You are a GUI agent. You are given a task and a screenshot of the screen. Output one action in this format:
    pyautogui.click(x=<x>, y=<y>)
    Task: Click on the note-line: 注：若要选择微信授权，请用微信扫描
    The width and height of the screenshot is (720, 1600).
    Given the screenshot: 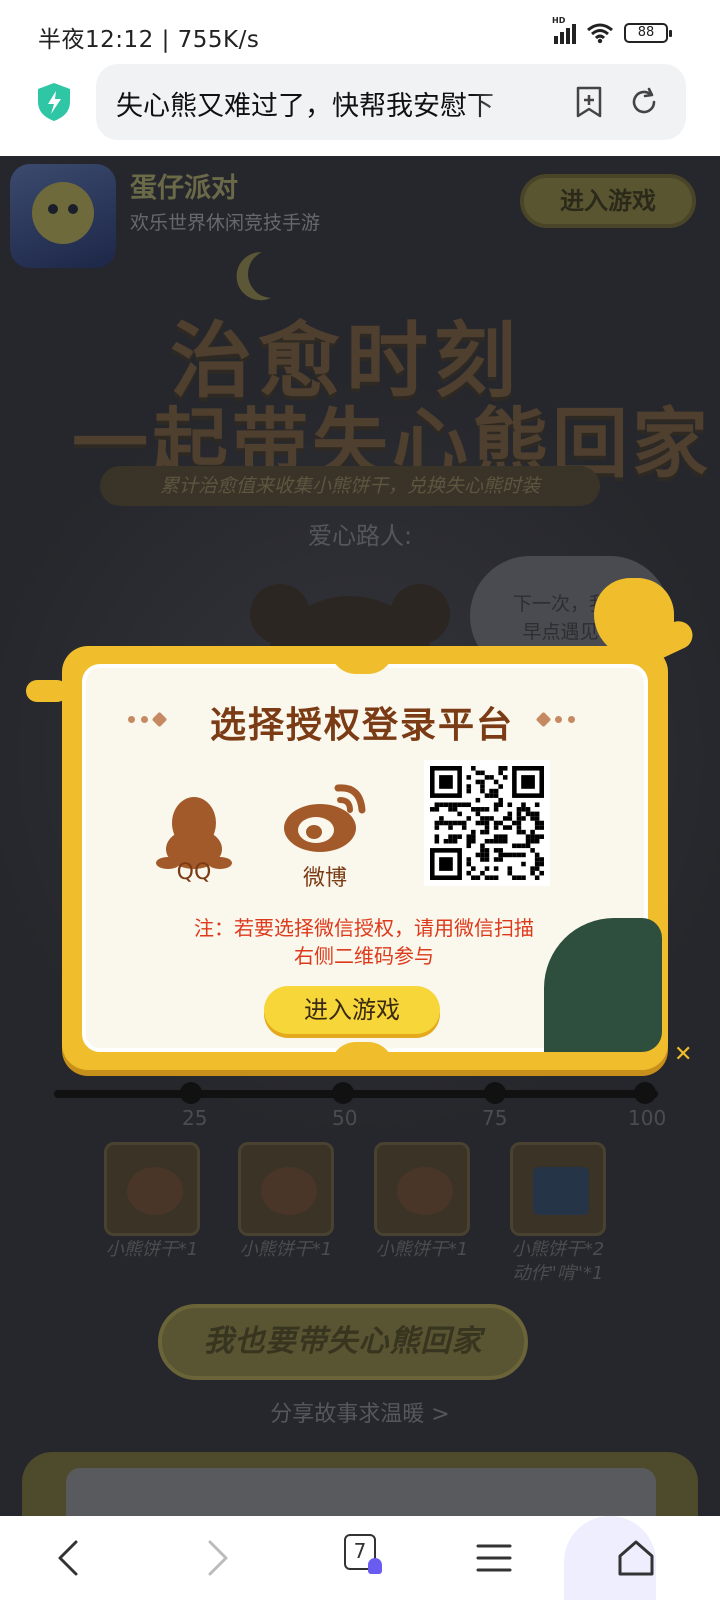 What is the action you would take?
    pyautogui.click(x=364, y=928)
    